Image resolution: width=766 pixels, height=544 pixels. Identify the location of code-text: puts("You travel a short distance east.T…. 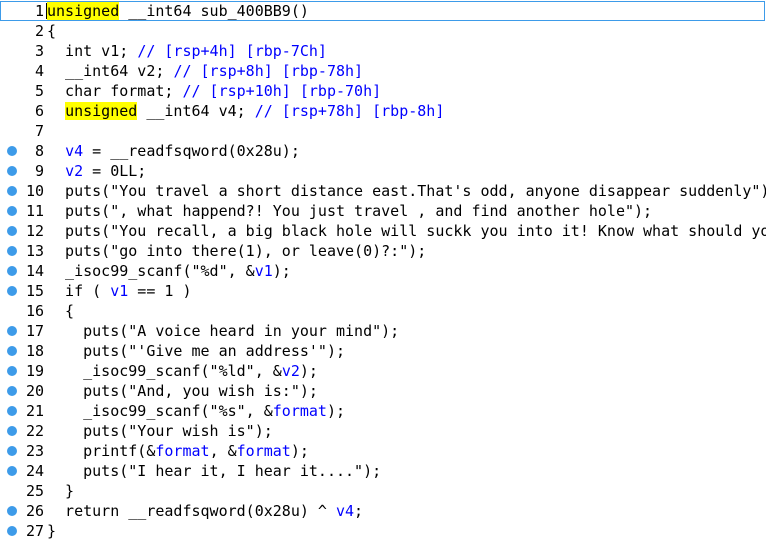
(406, 191).